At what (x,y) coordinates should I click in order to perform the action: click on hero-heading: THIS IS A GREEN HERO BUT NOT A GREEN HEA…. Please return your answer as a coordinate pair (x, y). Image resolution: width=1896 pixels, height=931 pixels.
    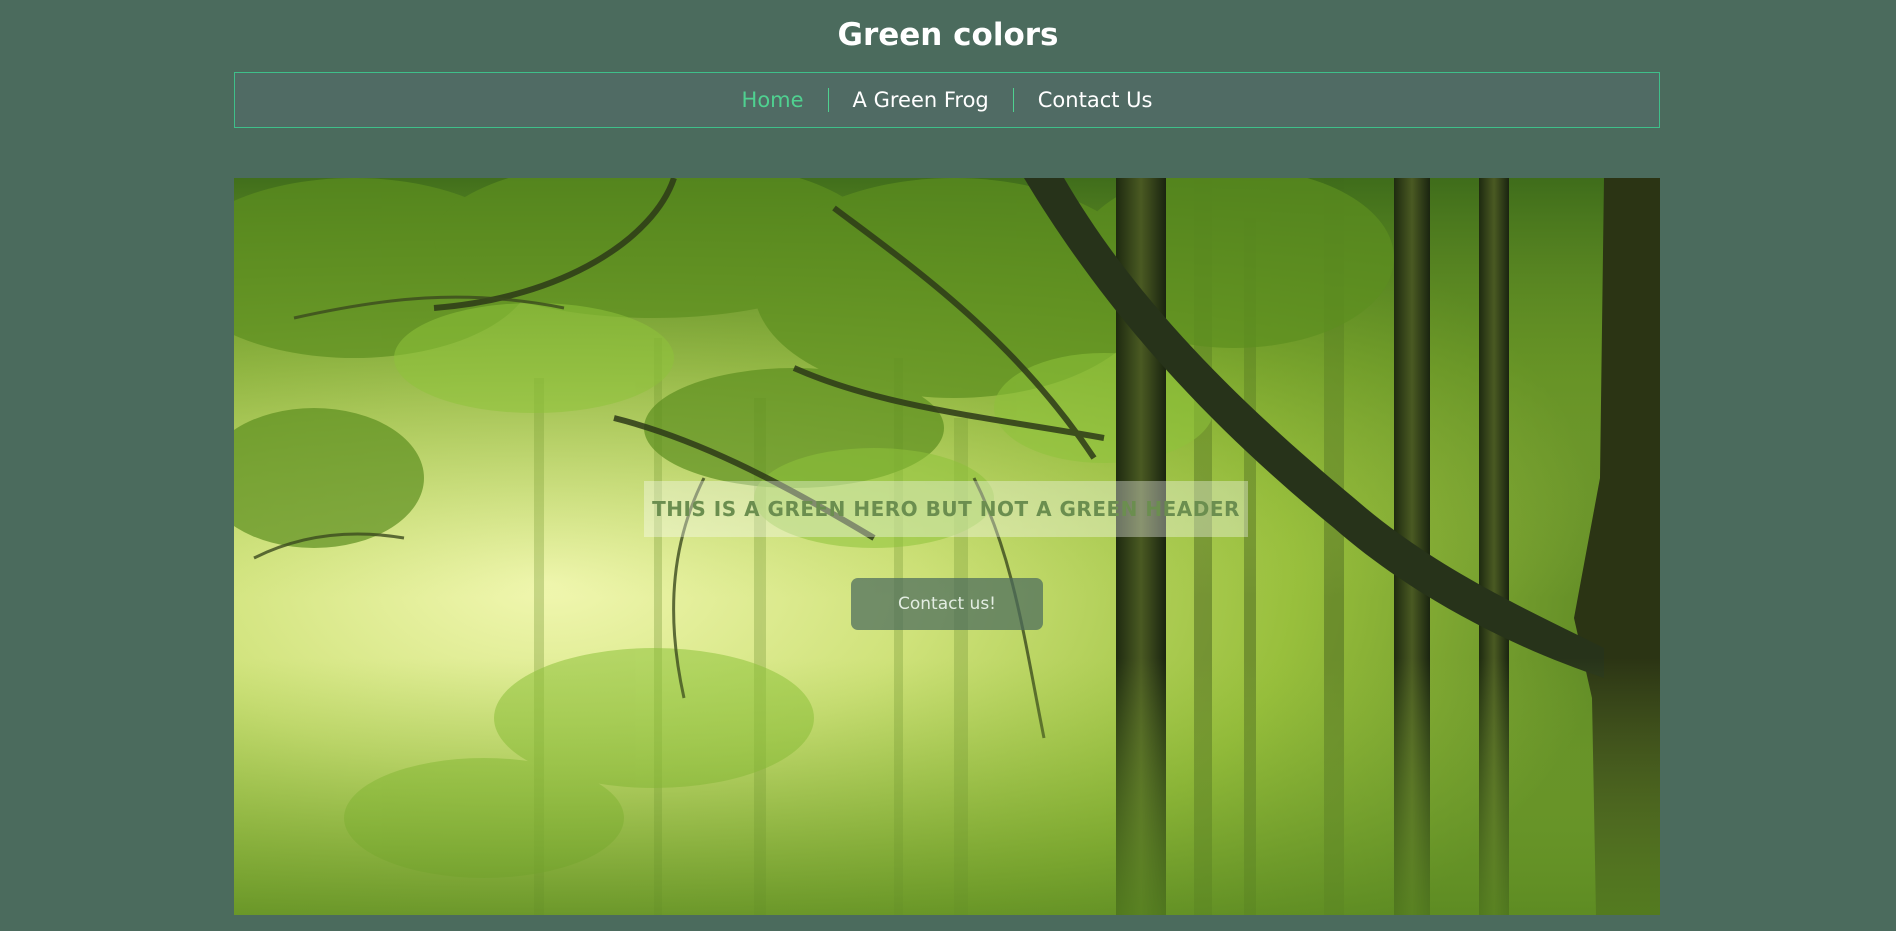
    Looking at the image, I should click on (946, 509).